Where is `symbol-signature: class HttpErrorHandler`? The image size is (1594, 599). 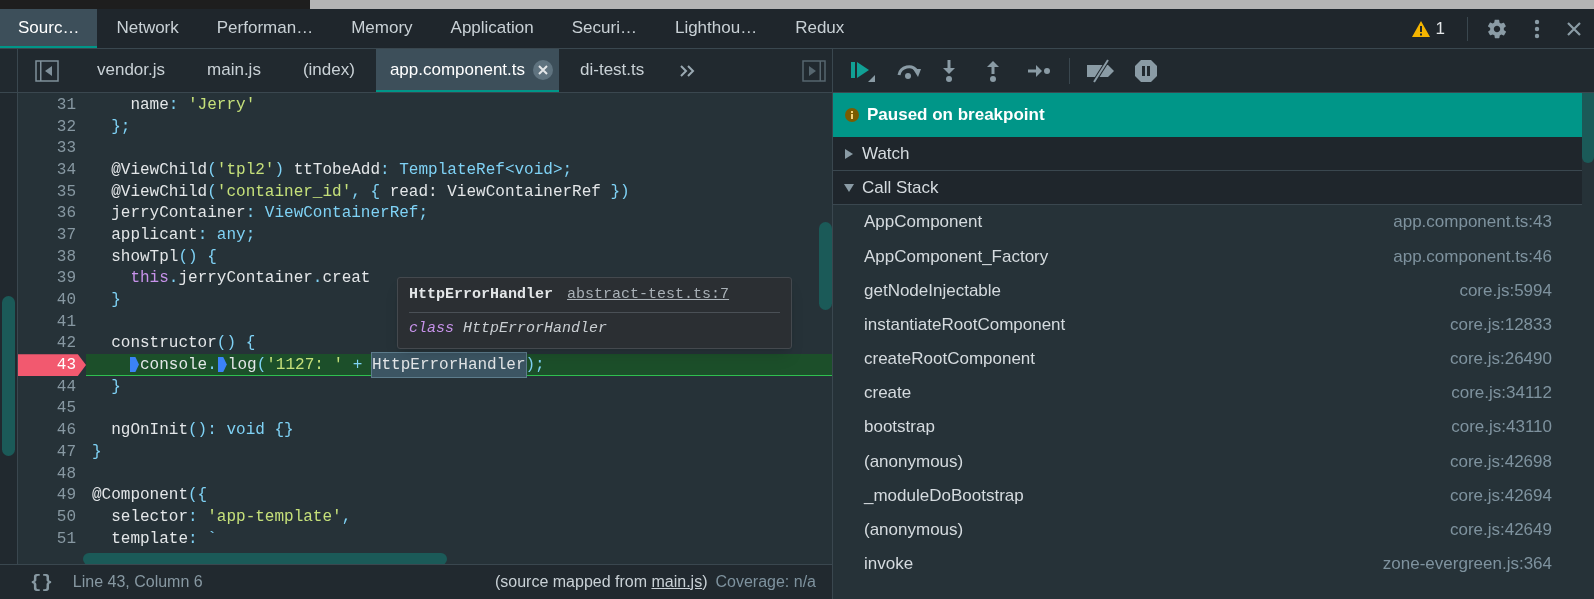
symbol-signature: class HttpErrorHandler is located at coordinates (509, 328).